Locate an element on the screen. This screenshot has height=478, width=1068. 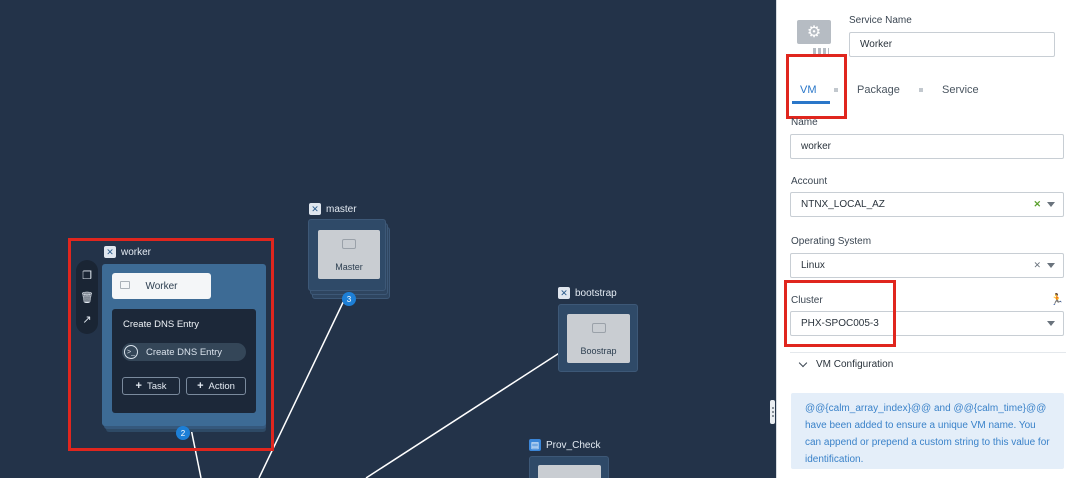
gear-icon: ⚙ is located at coordinates (814, 32).